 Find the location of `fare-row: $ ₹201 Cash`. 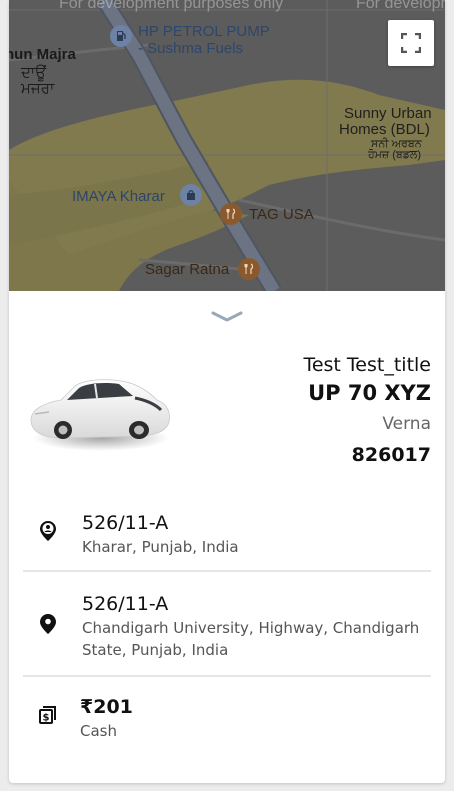

fare-row: $ ₹201 Cash is located at coordinates (227, 721).